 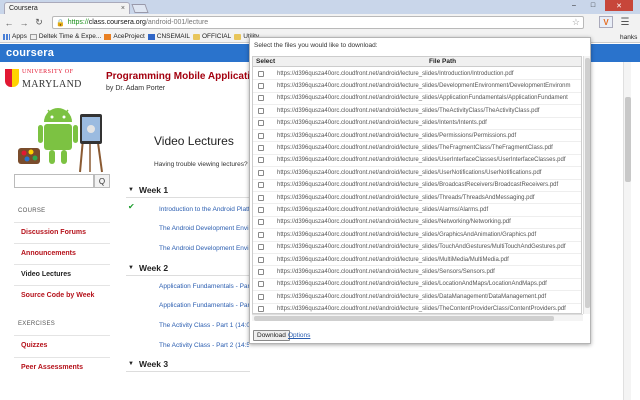 I want to click on bookmark-aceproject: AceProject, so click(x=124, y=36).